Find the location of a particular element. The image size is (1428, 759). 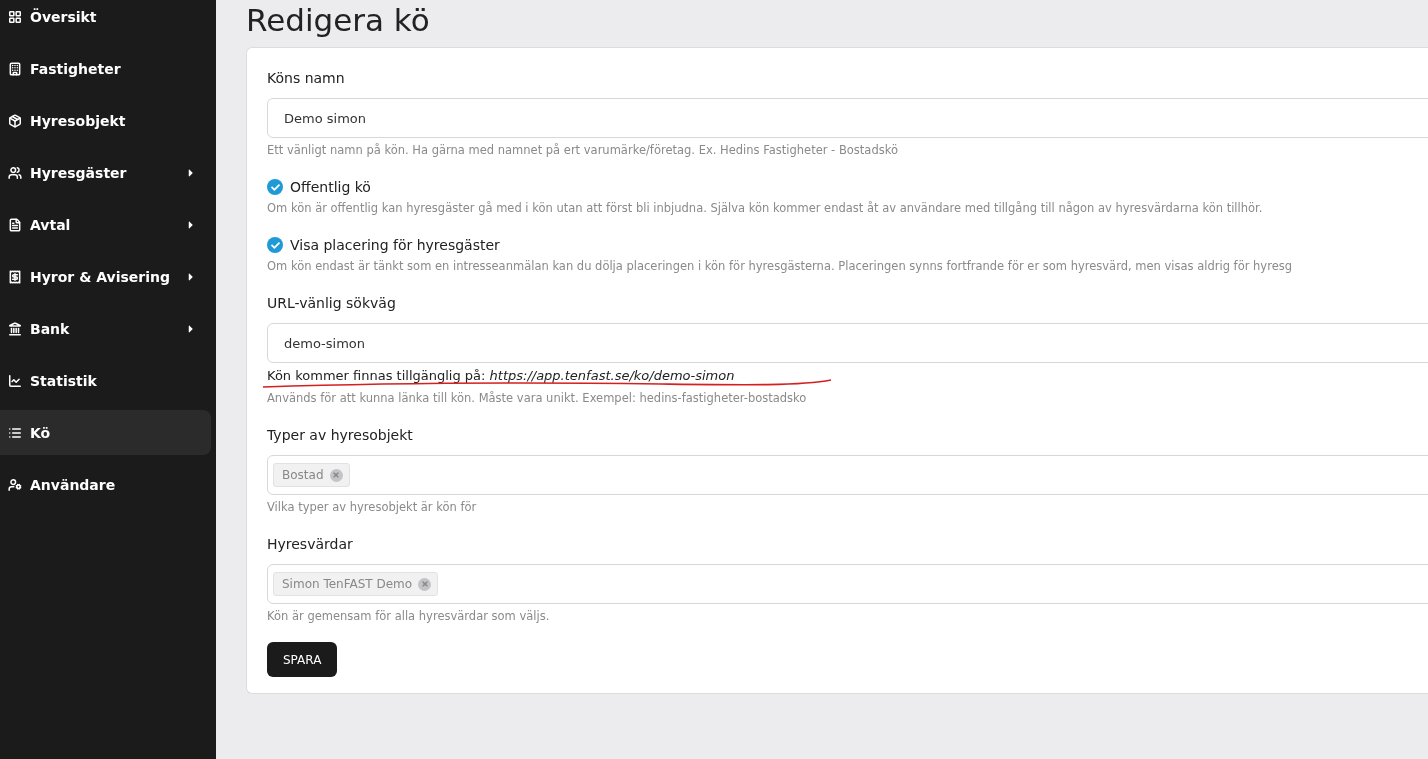

sidebar-item: Hyror & Avisering is located at coordinates (105, 276).